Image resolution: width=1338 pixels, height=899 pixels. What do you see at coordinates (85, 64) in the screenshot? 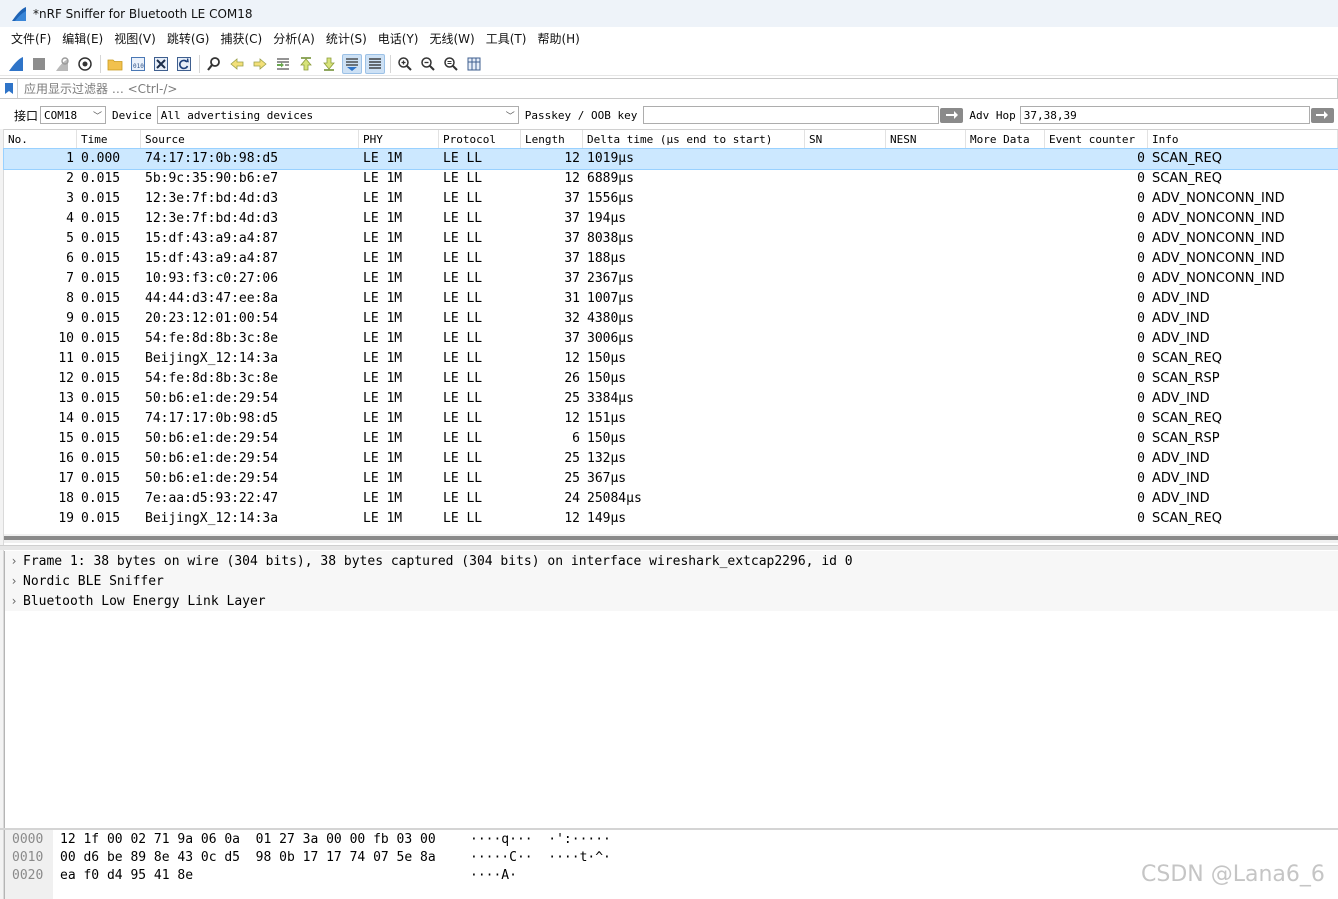
I see `capture-options-button` at bounding box center [85, 64].